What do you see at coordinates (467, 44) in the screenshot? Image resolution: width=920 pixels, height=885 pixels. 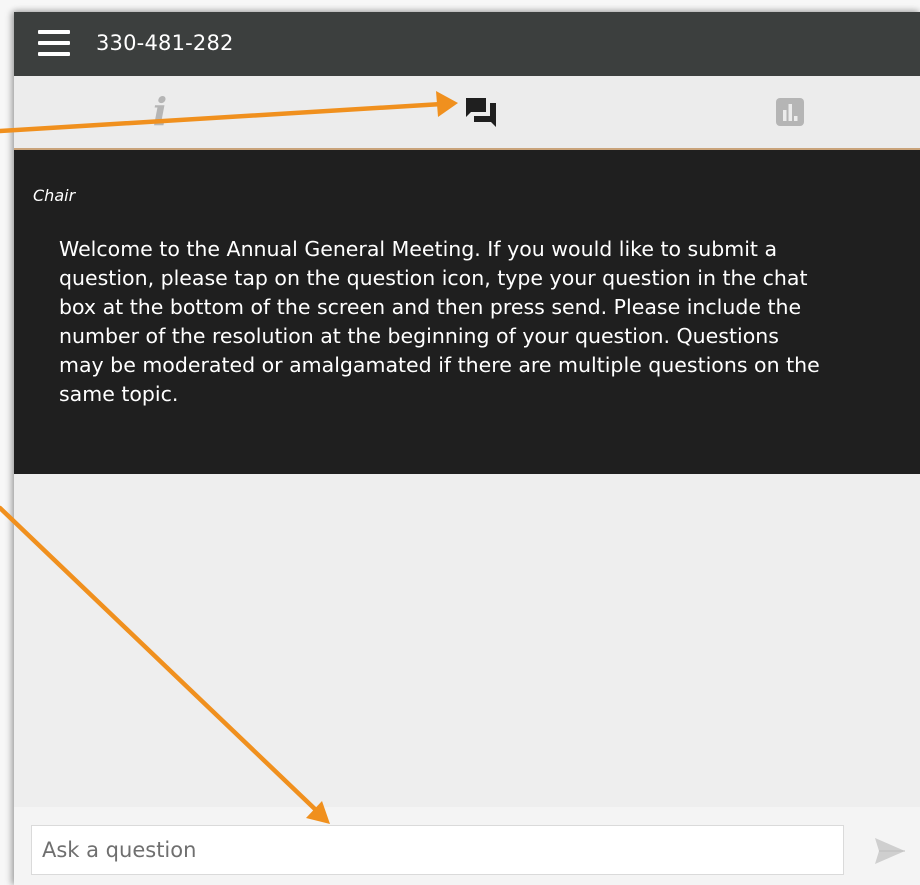 I see `app-header: 330-481-282` at bounding box center [467, 44].